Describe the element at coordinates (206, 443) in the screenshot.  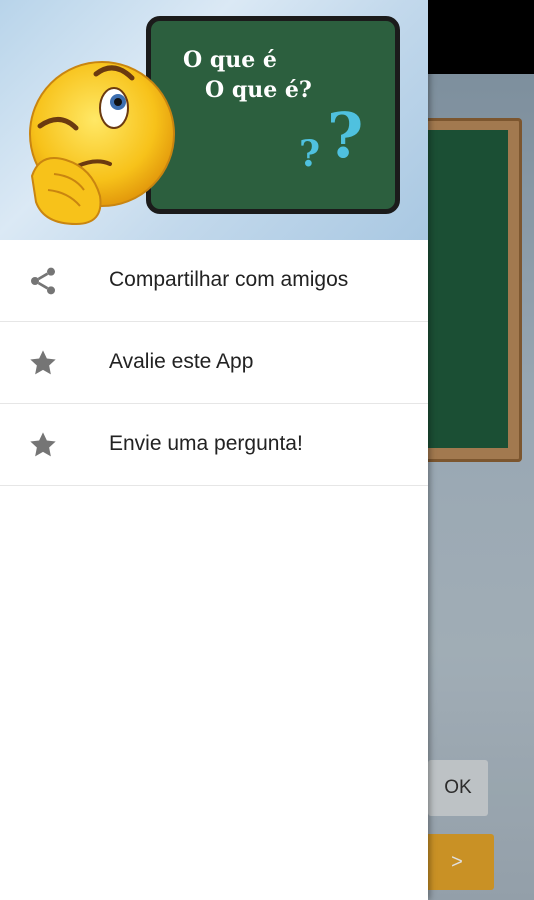
I see `menu-item-label: Envie uma pergunta!` at that location.